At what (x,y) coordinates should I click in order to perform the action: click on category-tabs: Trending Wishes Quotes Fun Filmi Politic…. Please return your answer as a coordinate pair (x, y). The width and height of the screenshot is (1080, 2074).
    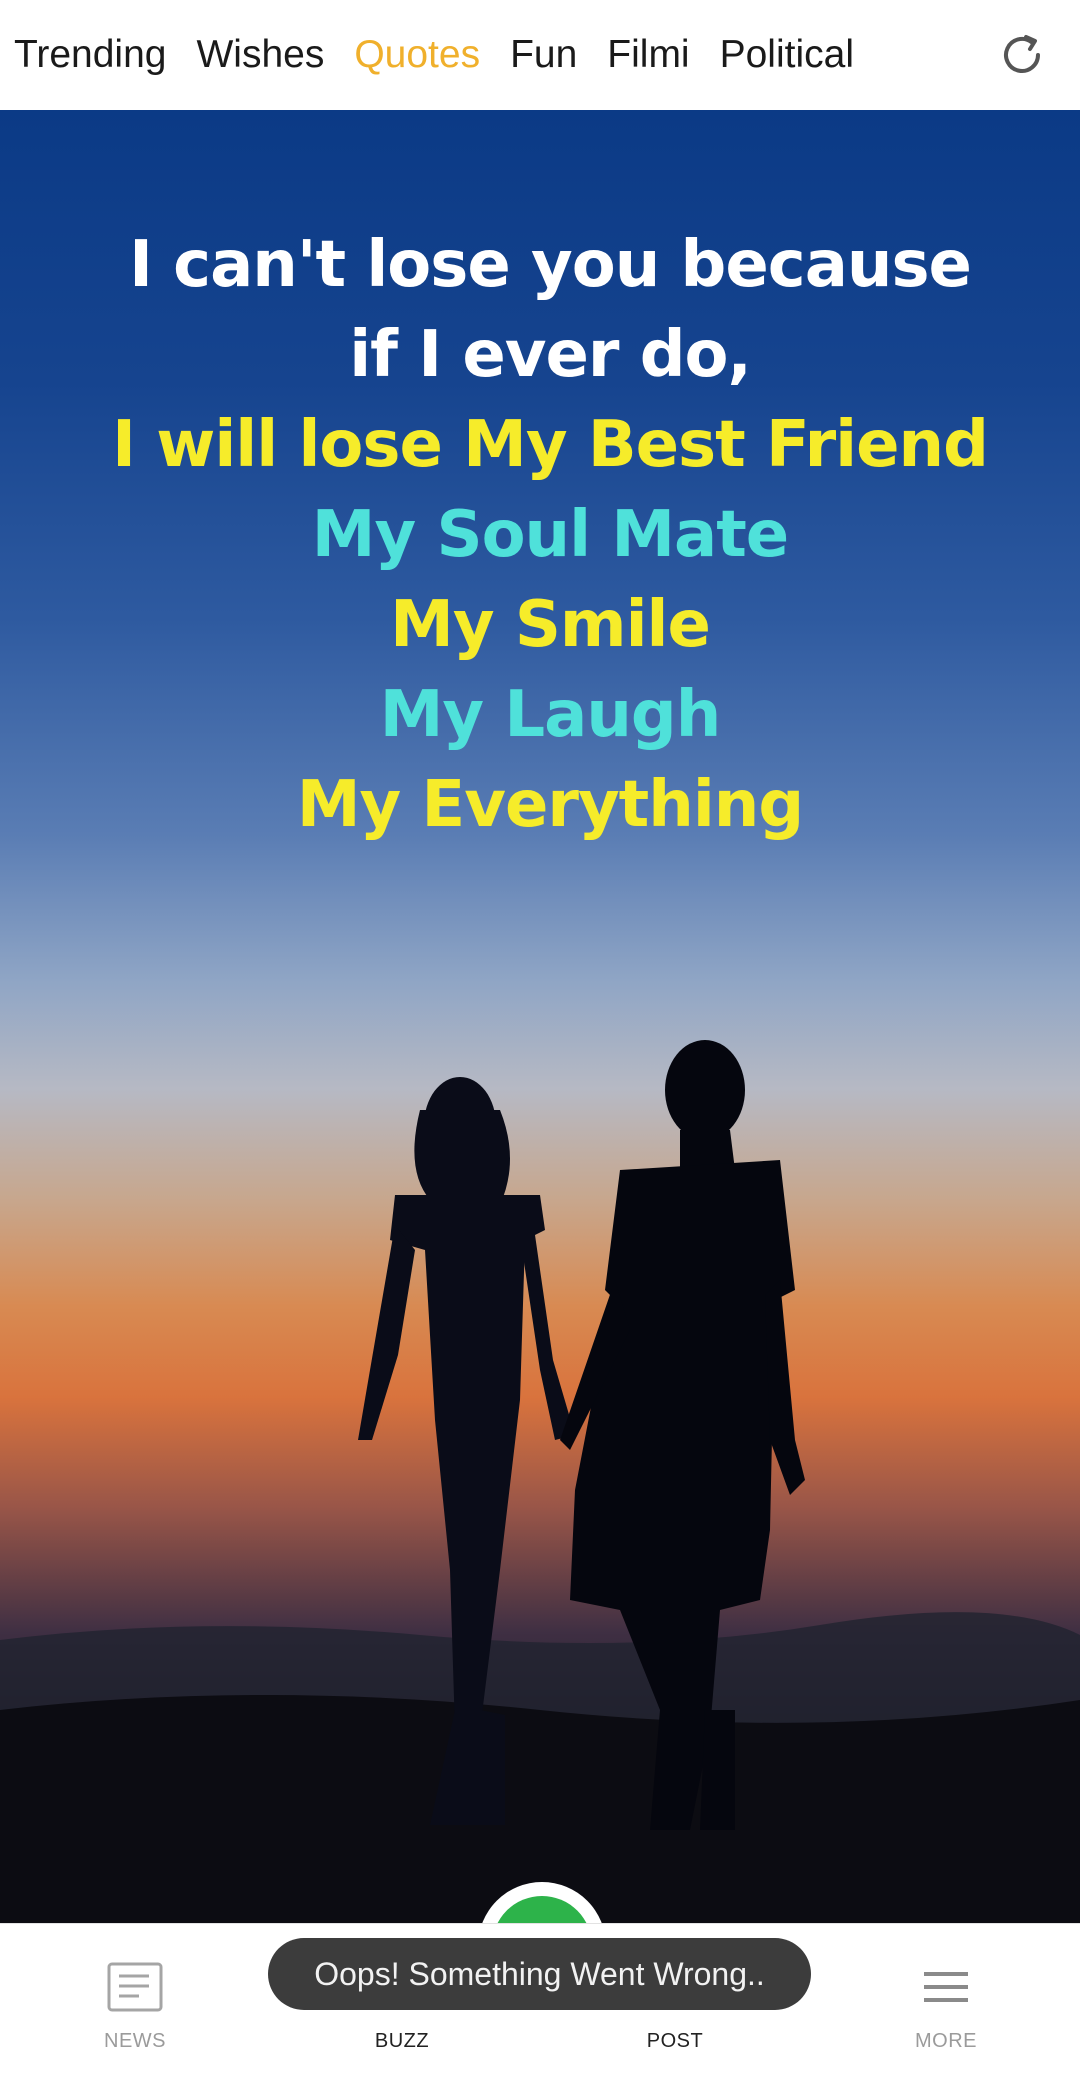
    Looking at the image, I should click on (442, 55).